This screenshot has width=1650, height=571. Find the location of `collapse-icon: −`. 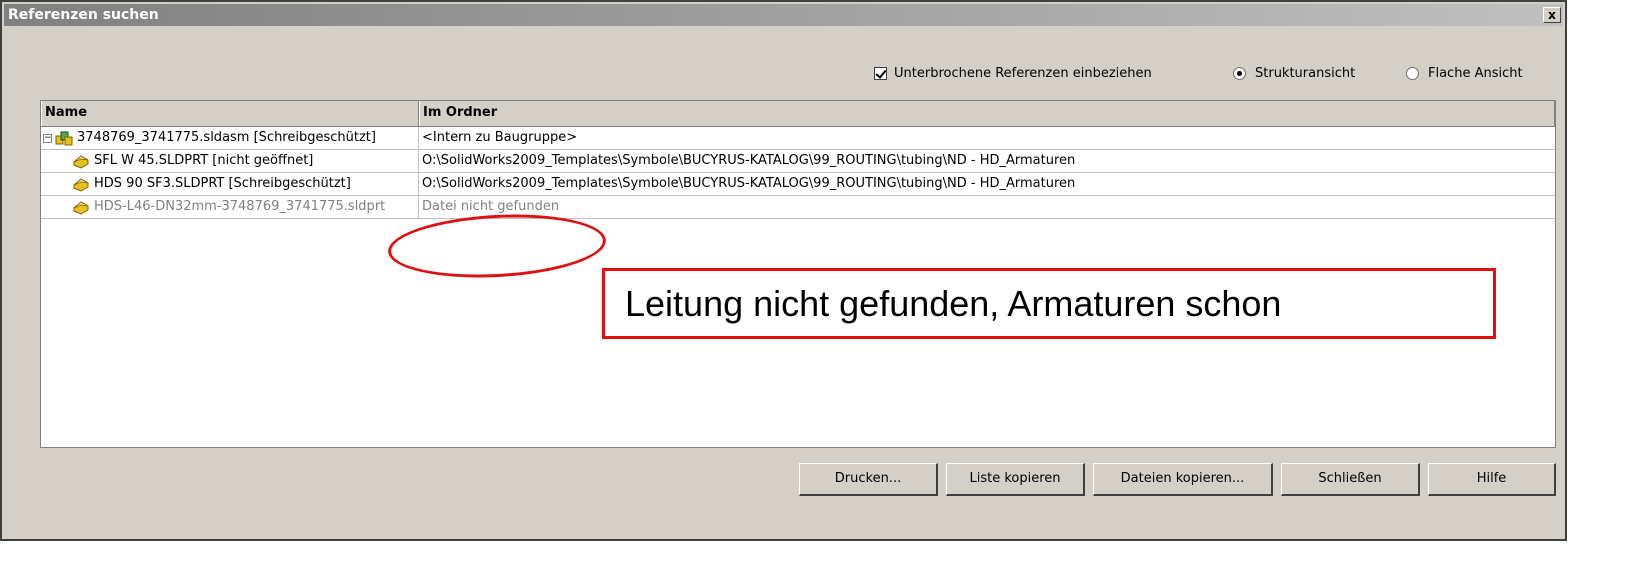

collapse-icon: − is located at coordinates (47, 138).